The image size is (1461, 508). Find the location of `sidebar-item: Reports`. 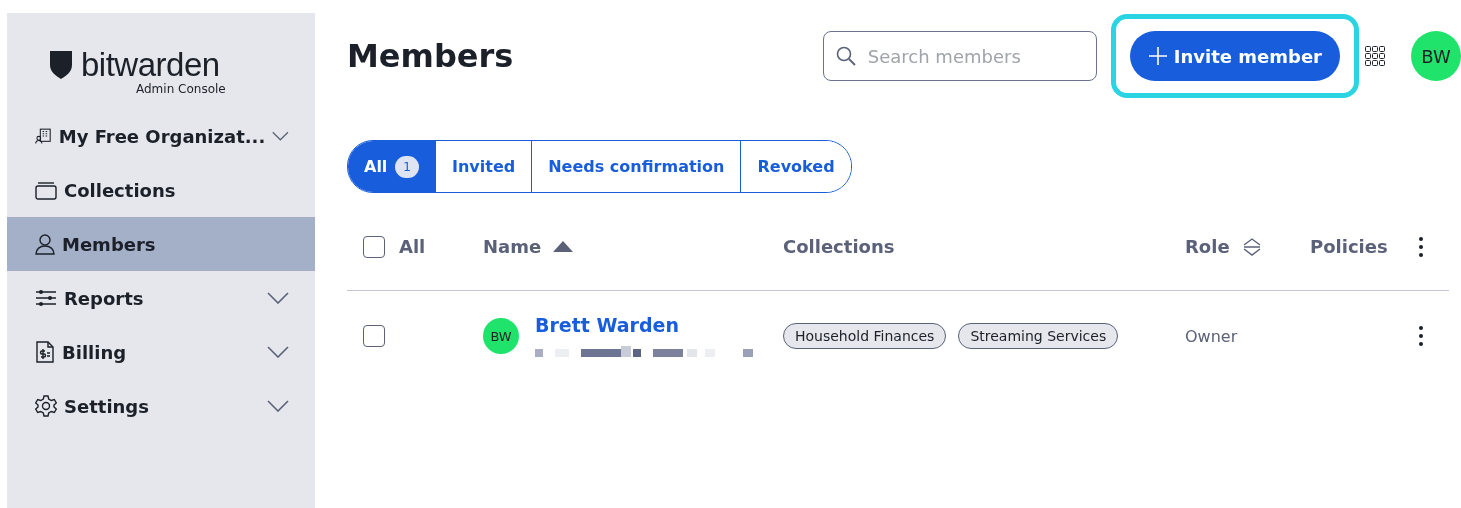

sidebar-item: Reports is located at coordinates (161, 298).